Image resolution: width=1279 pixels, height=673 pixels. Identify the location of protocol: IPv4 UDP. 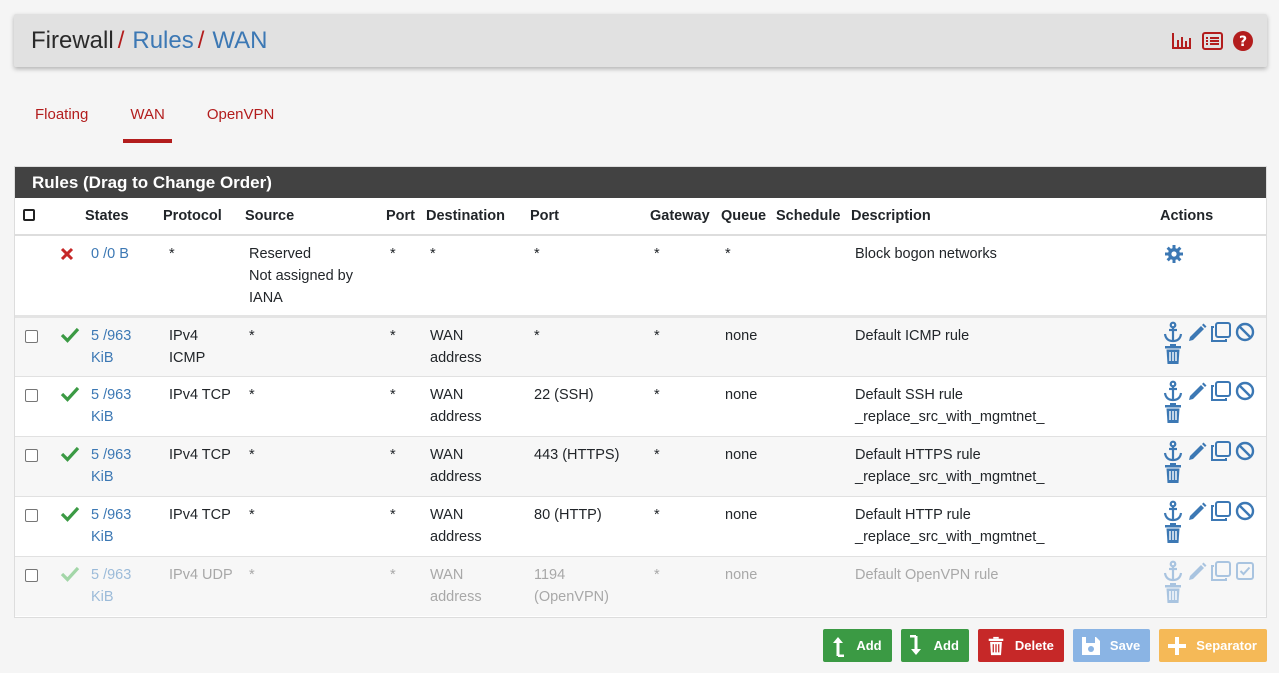
(201, 574).